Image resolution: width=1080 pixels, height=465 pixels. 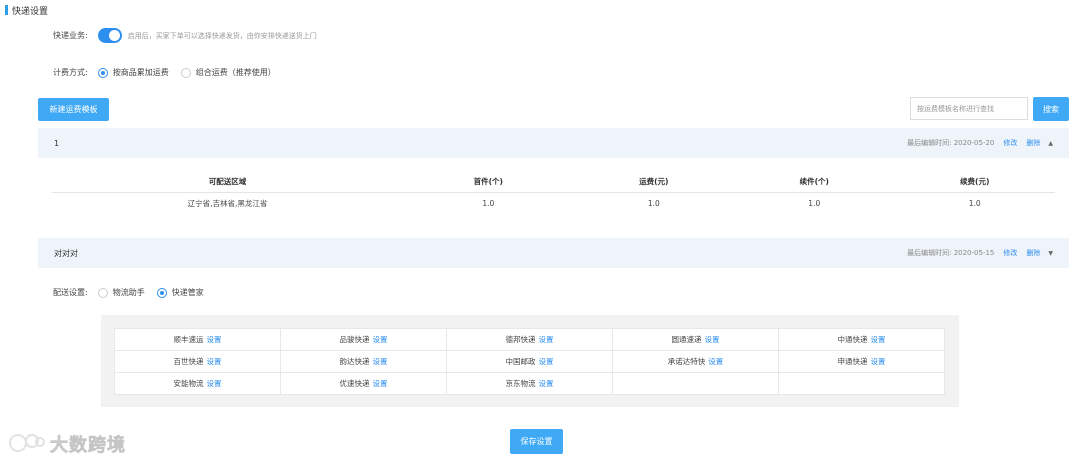 I want to click on template-header-2: 对对对 最后编辑时间: 2020-05-15 修改 删除 ▼, so click(x=553, y=253).